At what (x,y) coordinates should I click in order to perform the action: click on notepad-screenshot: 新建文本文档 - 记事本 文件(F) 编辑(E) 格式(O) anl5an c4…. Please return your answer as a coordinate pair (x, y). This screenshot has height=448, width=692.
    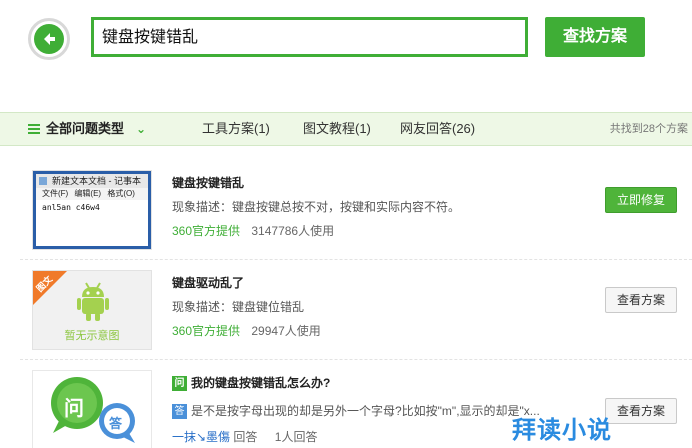
    Looking at the image, I should click on (92, 210).